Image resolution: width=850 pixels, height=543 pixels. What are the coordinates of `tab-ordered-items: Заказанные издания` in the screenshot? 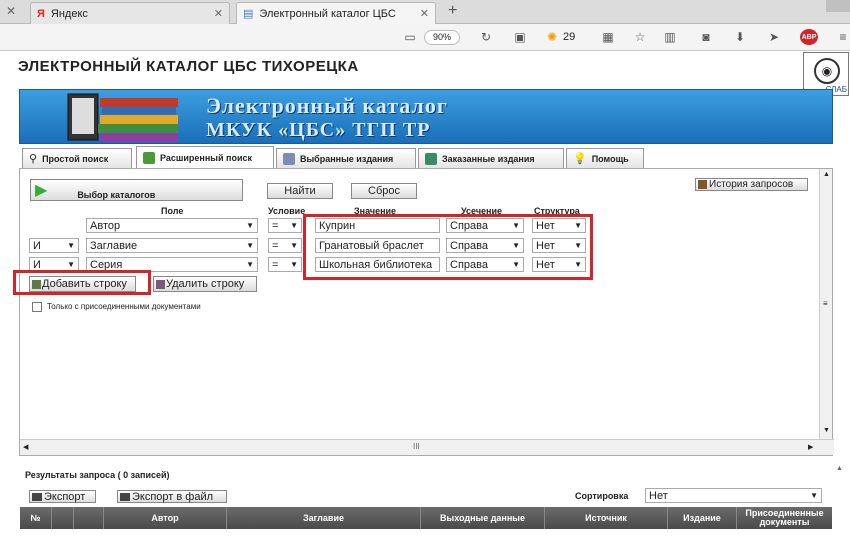 It's located at (491, 158).